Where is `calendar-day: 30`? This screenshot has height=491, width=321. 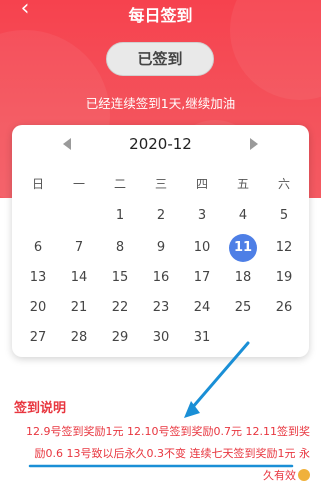 calendar-day: 30 is located at coordinates (161, 338).